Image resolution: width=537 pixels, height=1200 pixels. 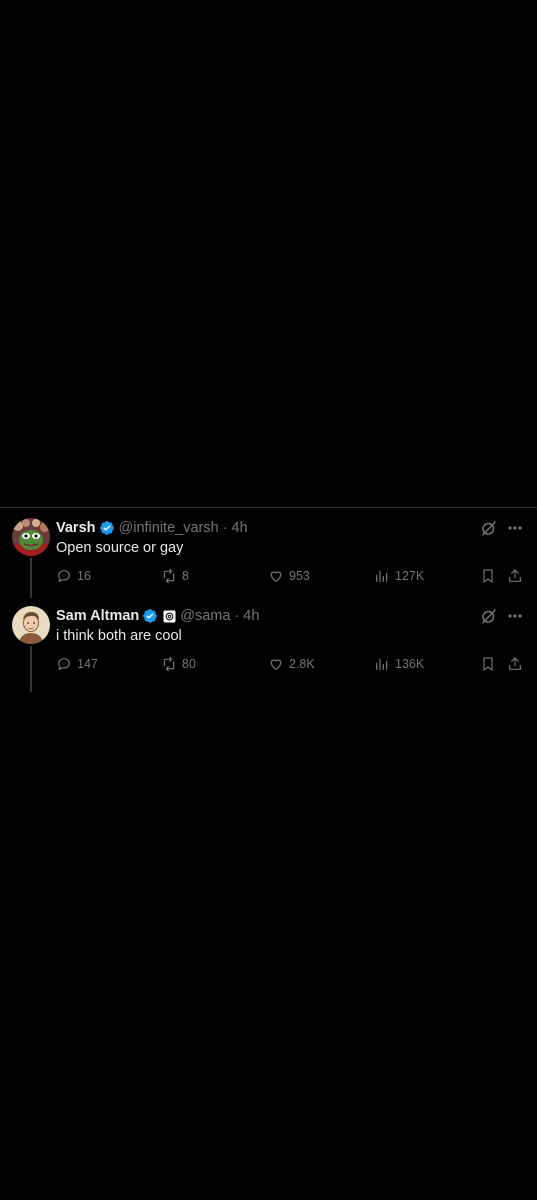 I want to click on views-button: 127K, so click(x=399, y=576).